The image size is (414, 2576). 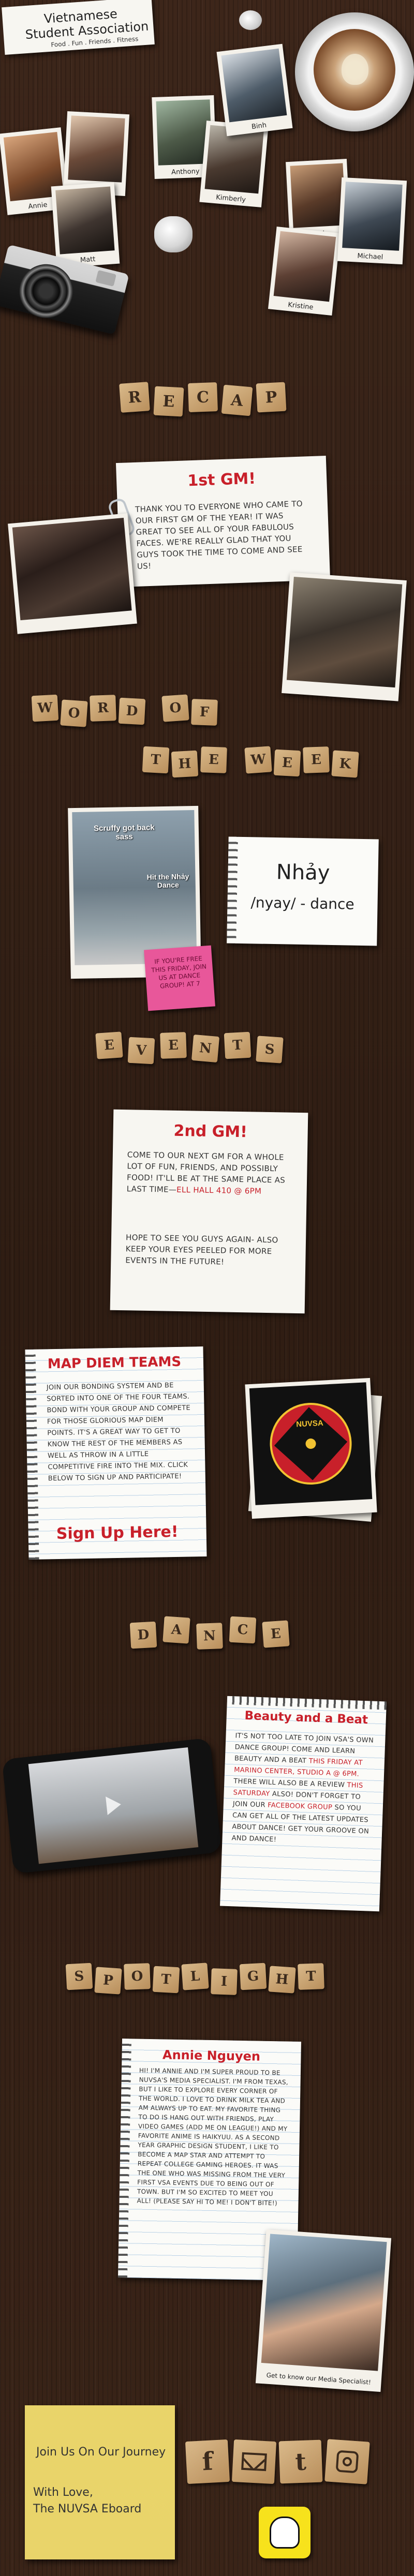 I want to click on social-links: f t, so click(x=277, y=2461).